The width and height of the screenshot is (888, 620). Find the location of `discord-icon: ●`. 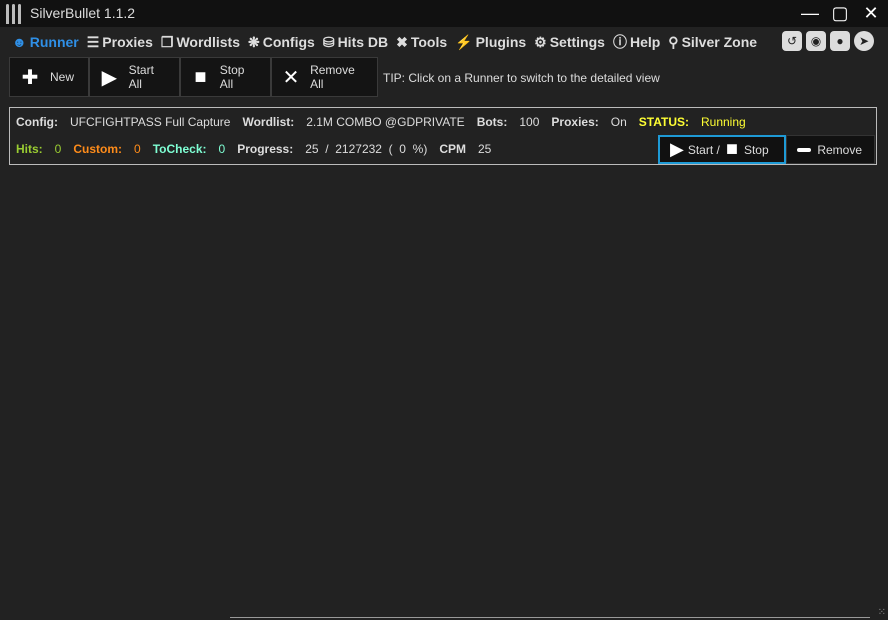

discord-icon: ● is located at coordinates (840, 41).